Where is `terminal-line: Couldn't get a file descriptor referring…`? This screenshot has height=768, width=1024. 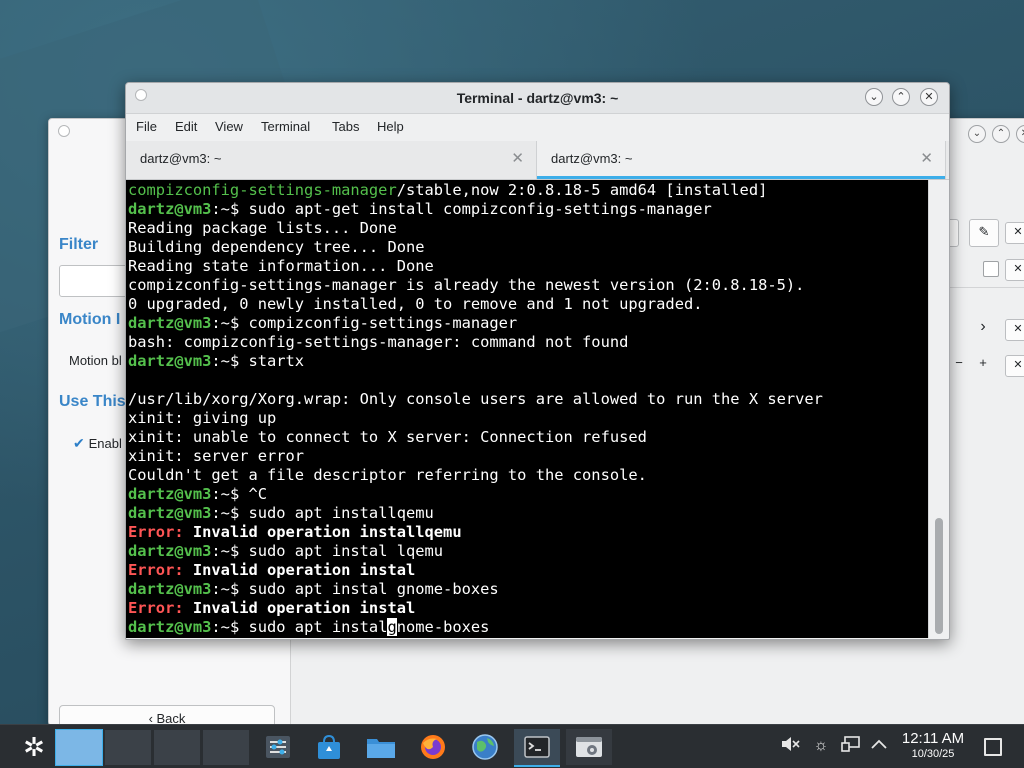
terminal-line: Couldn't get a file descriptor referring… is located at coordinates (475, 475).